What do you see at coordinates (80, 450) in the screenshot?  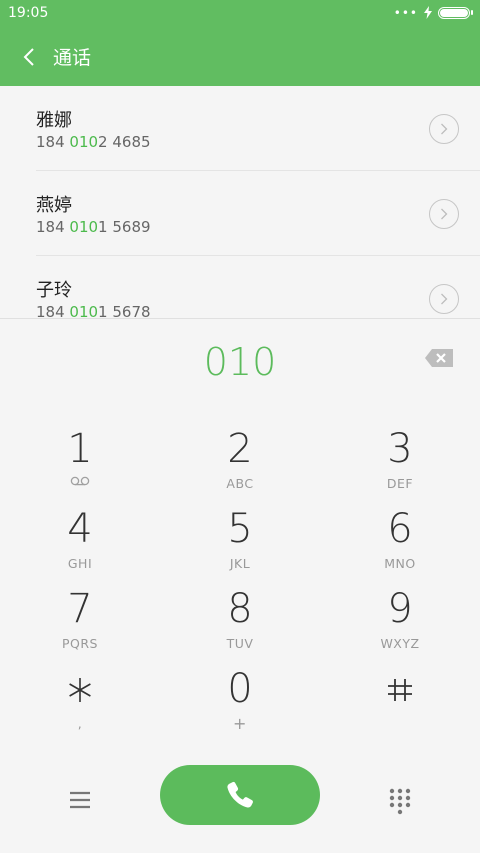 I see `key-1: 1` at bounding box center [80, 450].